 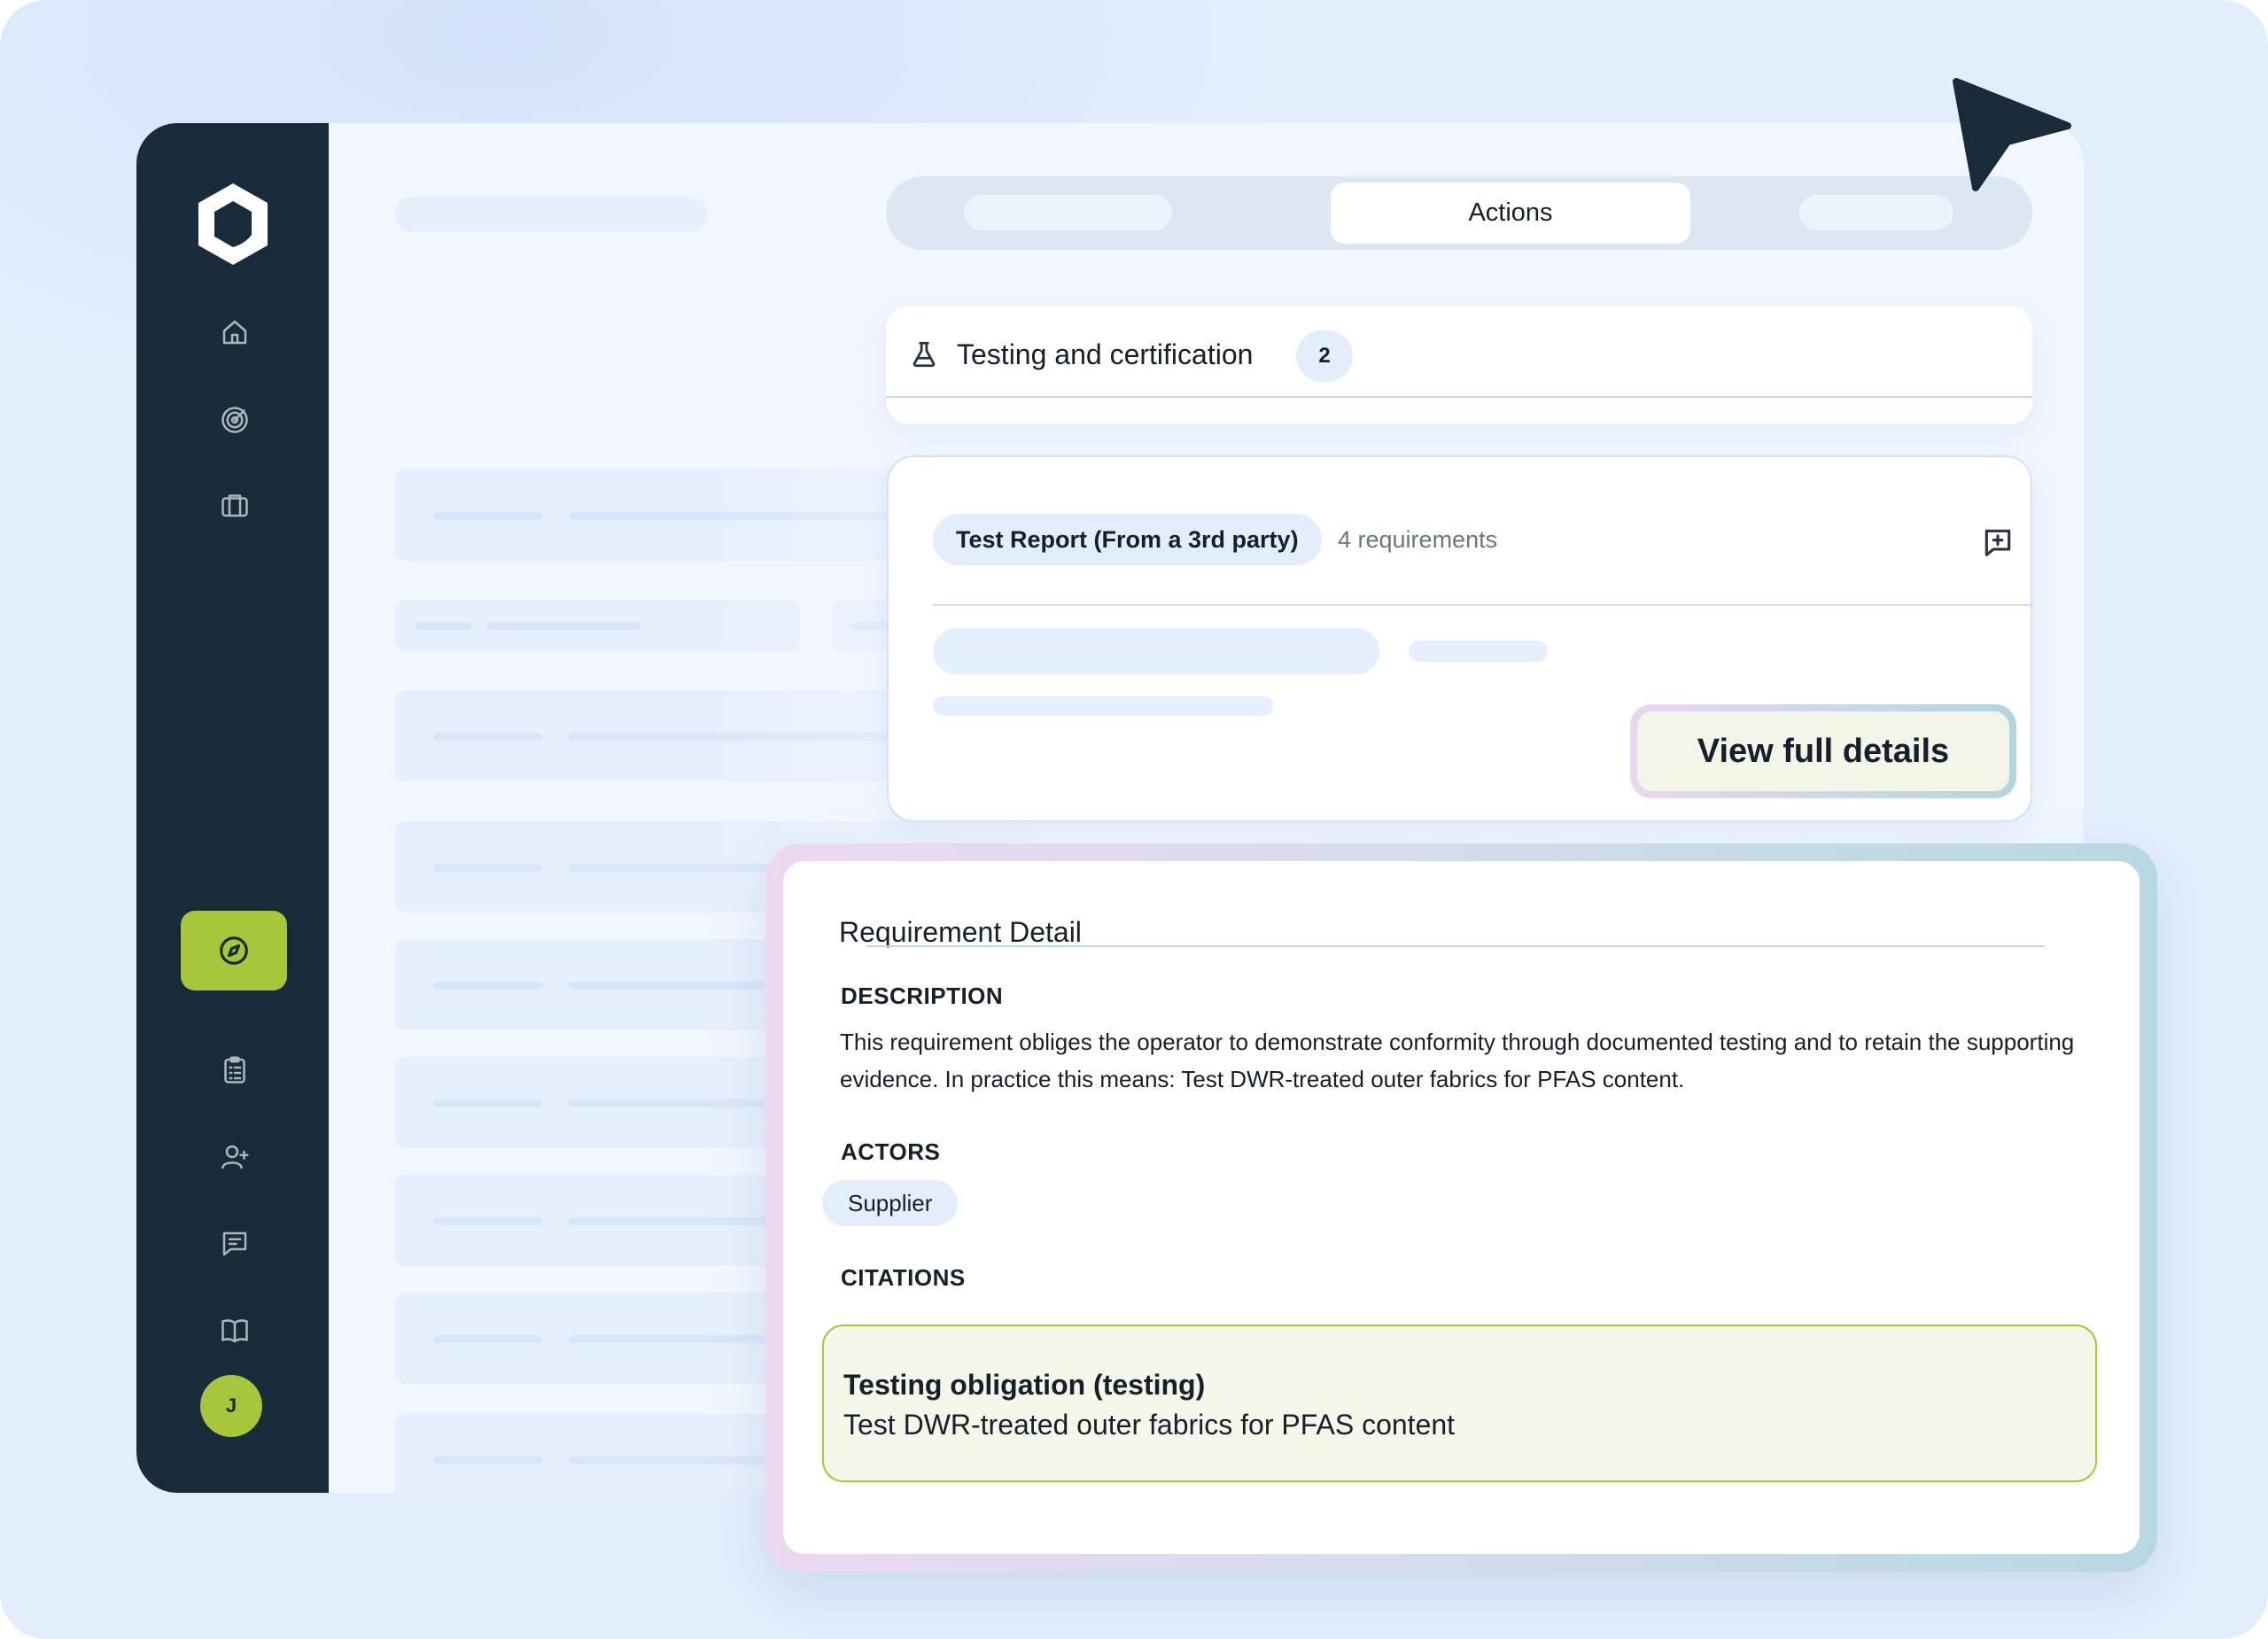 I want to click on nav-invite-user, so click(x=234, y=1157).